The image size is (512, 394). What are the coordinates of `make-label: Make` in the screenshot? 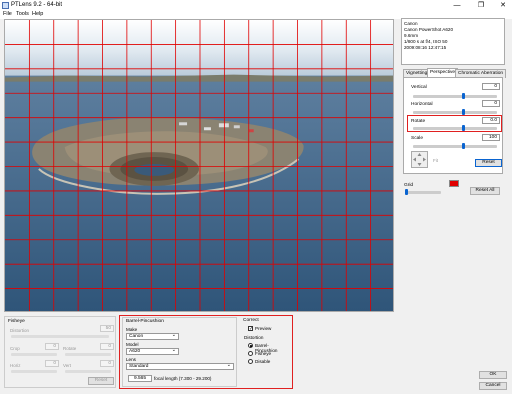 It's located at (132, 329).